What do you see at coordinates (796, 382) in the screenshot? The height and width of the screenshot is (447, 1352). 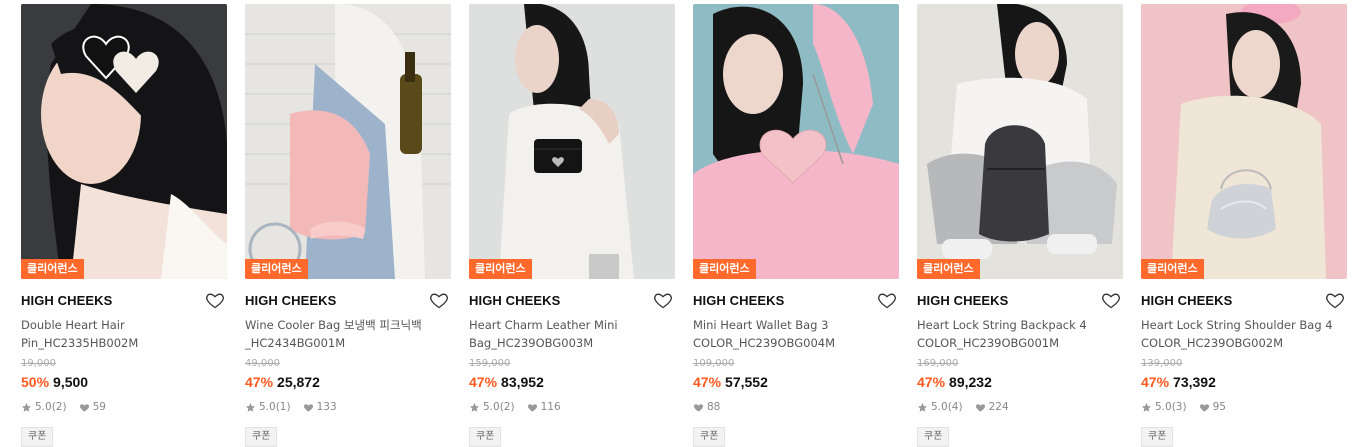 I see `sale-price-row: 47% 57,552` at bounding box center [796, 382].